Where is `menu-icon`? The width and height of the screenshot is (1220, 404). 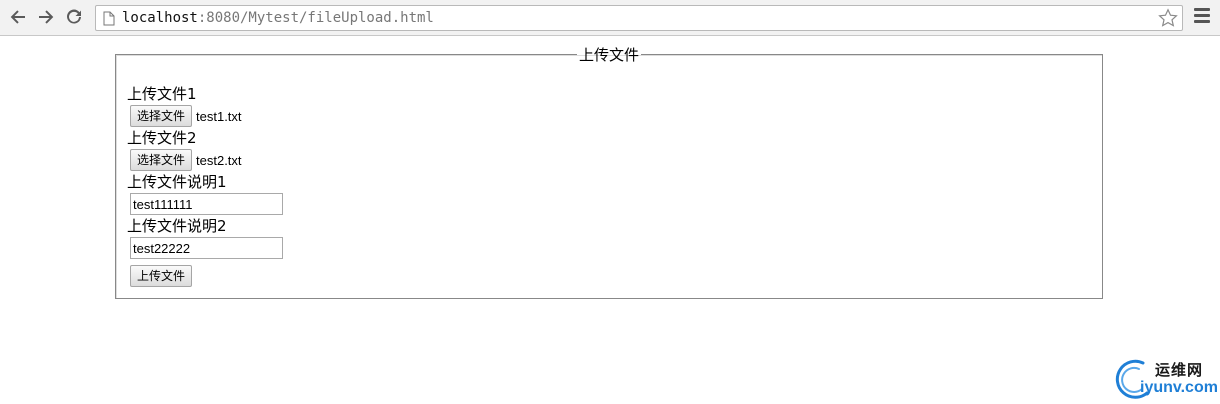
menu-icon is located at coordinates (1202, 17).